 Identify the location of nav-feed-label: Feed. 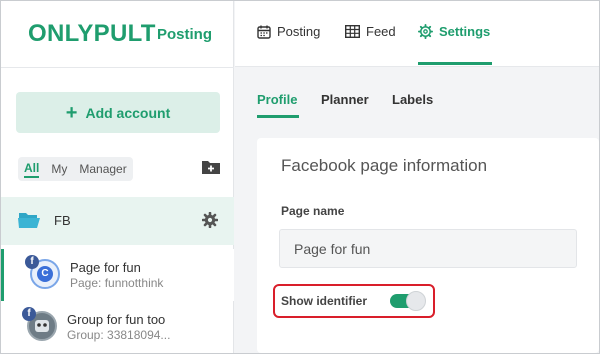
(381, 31).